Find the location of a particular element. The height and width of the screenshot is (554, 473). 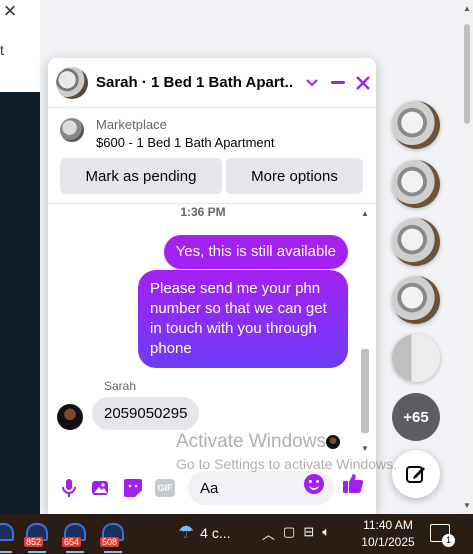

page-scrollbar: ▲ ▼ is located at coordinates (467, 257).